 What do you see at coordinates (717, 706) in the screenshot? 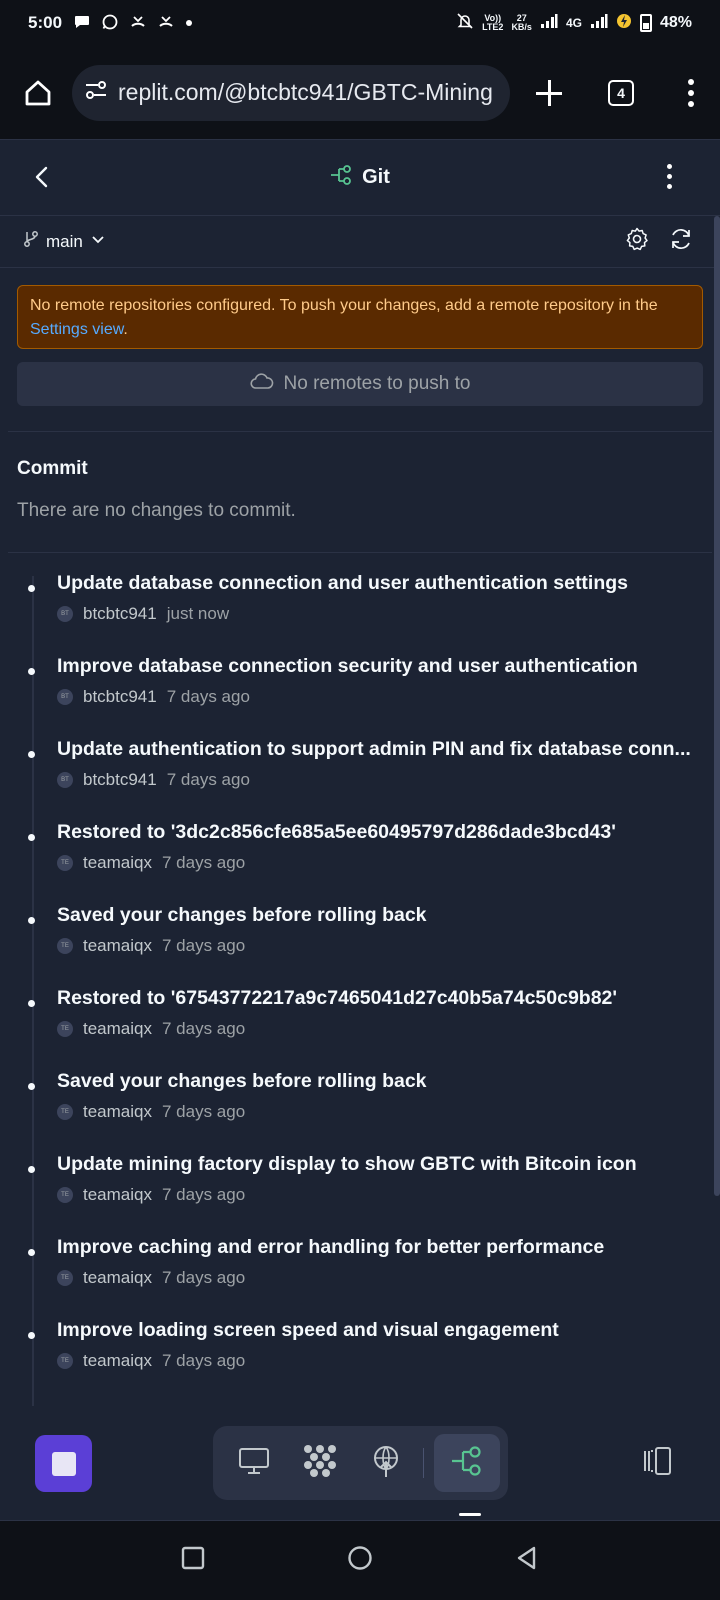
I see `scrollbar` at bounding box center [717, 706].